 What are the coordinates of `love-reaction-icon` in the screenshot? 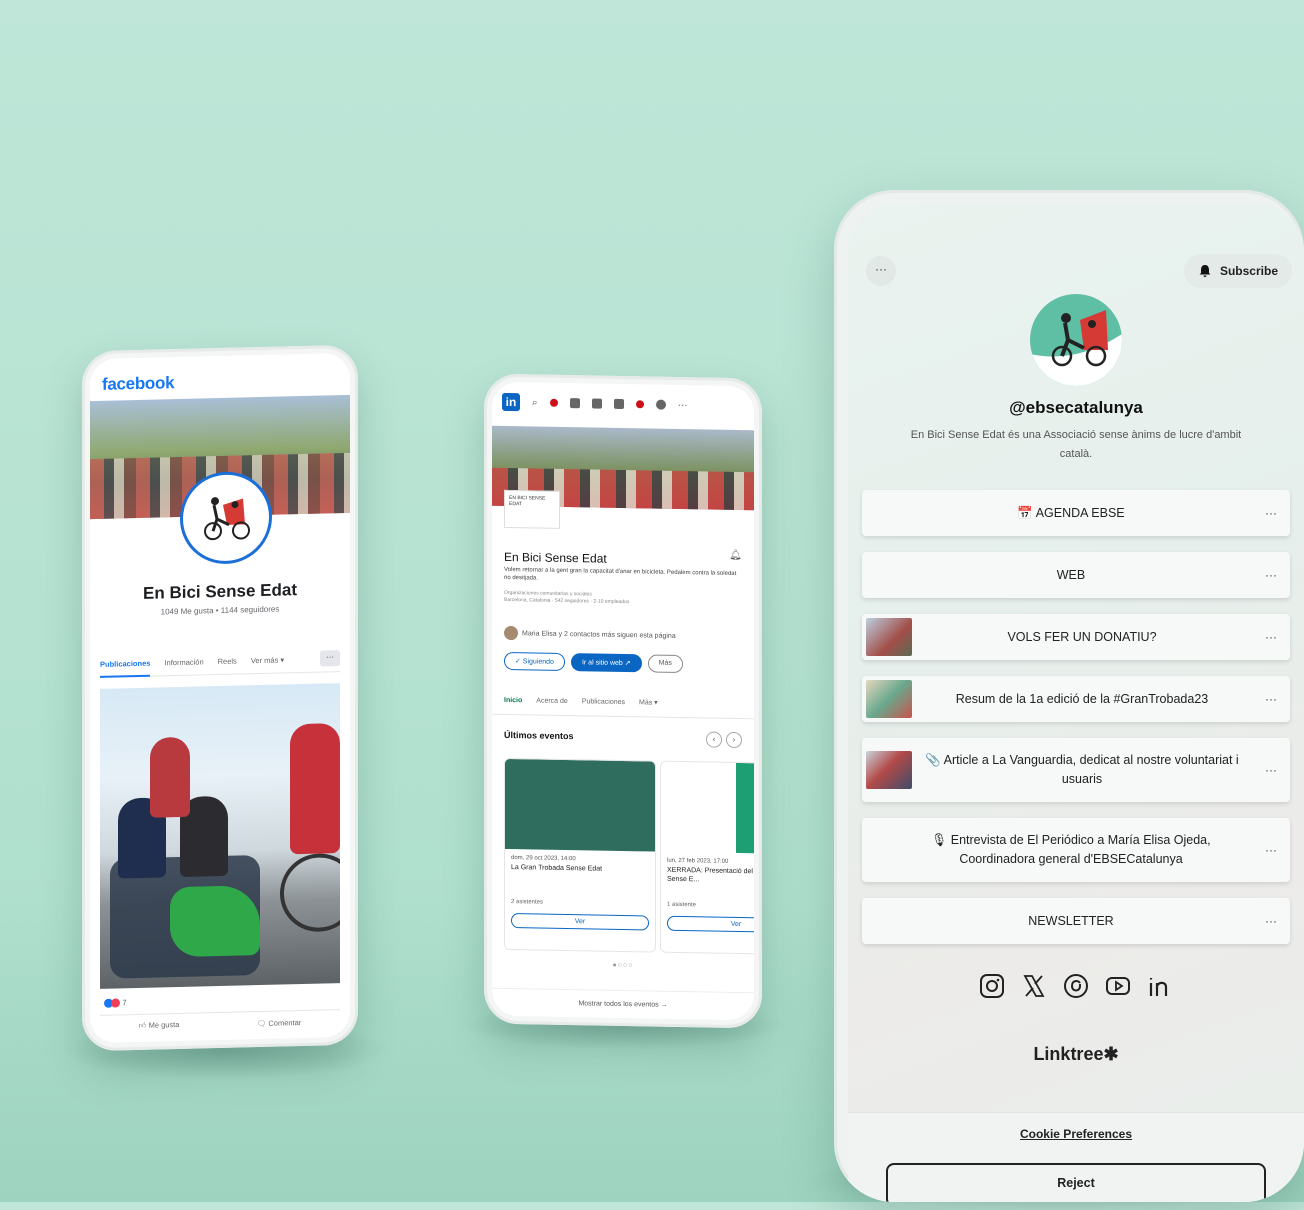 It's located at (115, 1003).